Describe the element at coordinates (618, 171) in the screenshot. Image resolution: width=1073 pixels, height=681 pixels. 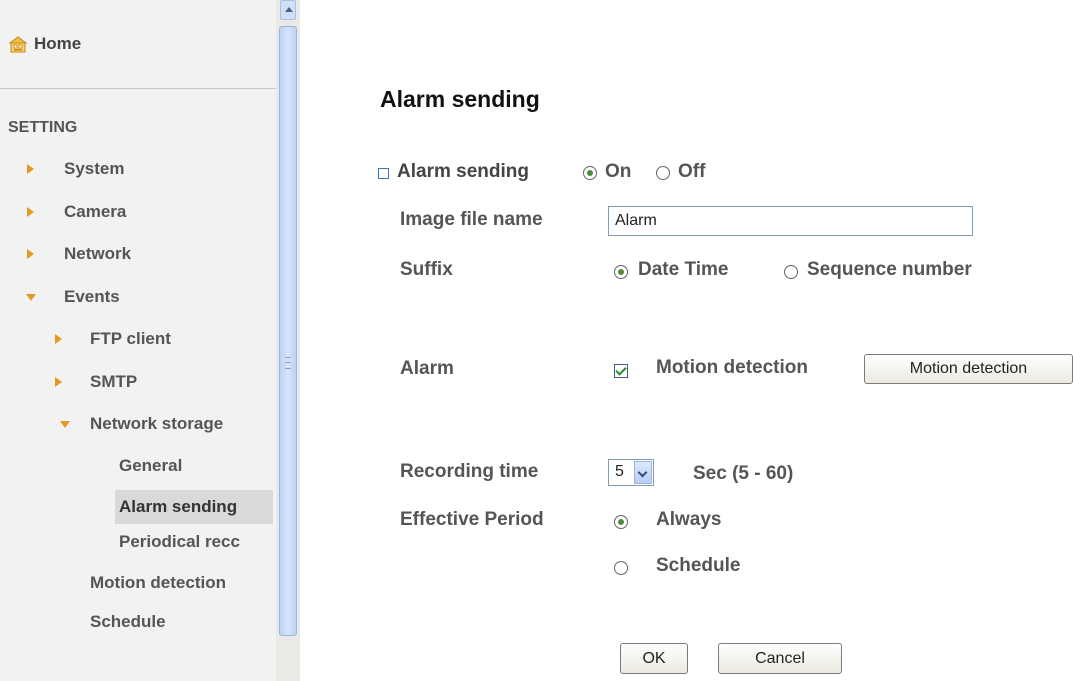
I see `alarm-sending-on-label: On` at that location.